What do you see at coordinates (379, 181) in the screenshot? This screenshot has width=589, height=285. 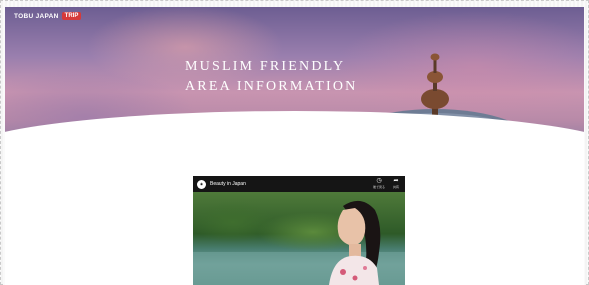 I see `clock-icon: ◷` at bounding box center [379, 181].